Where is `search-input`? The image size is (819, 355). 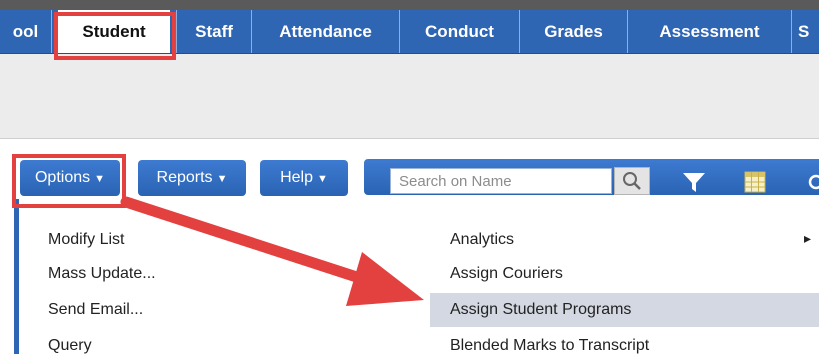
search-input is located at coordinates (501, 181).